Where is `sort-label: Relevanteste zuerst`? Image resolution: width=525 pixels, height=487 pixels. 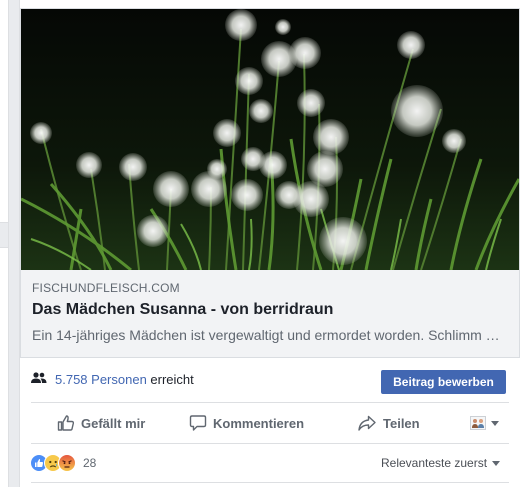
sort-label: Relevanteste zuerst is located at coordinates (434, 463).